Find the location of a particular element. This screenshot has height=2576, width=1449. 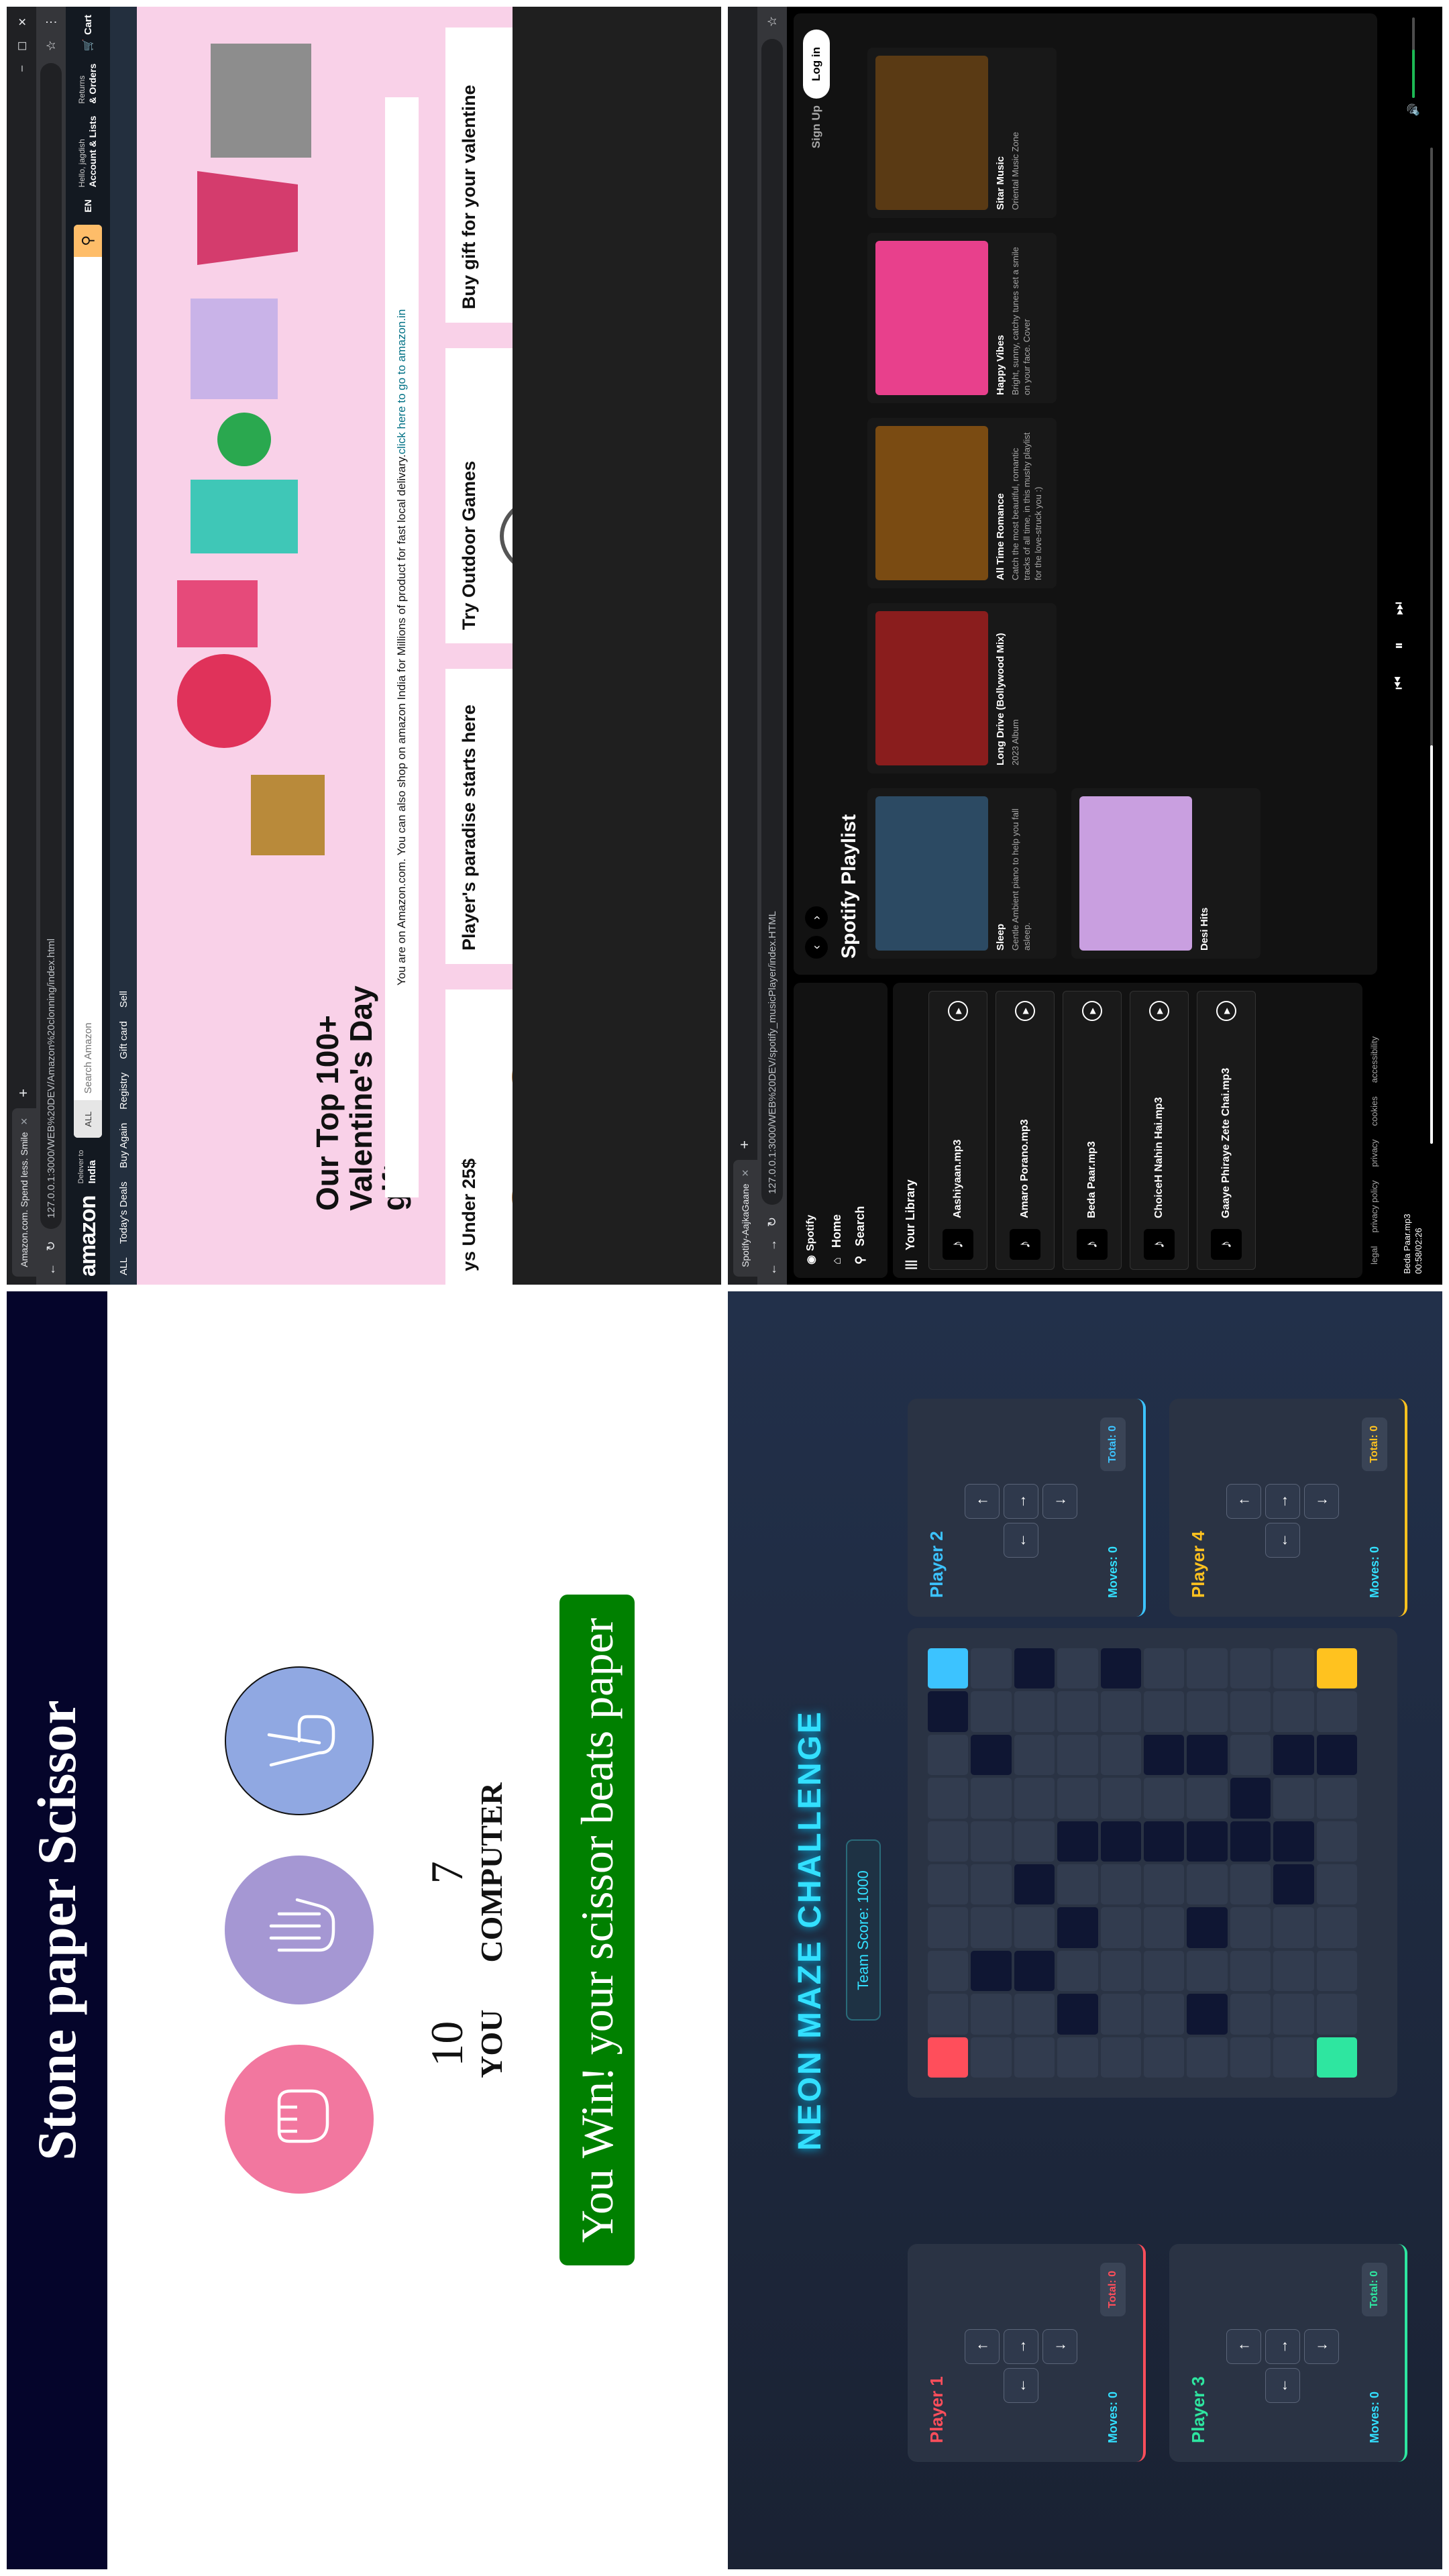

scissor-choice-button is located at coordinates (299, 1741).